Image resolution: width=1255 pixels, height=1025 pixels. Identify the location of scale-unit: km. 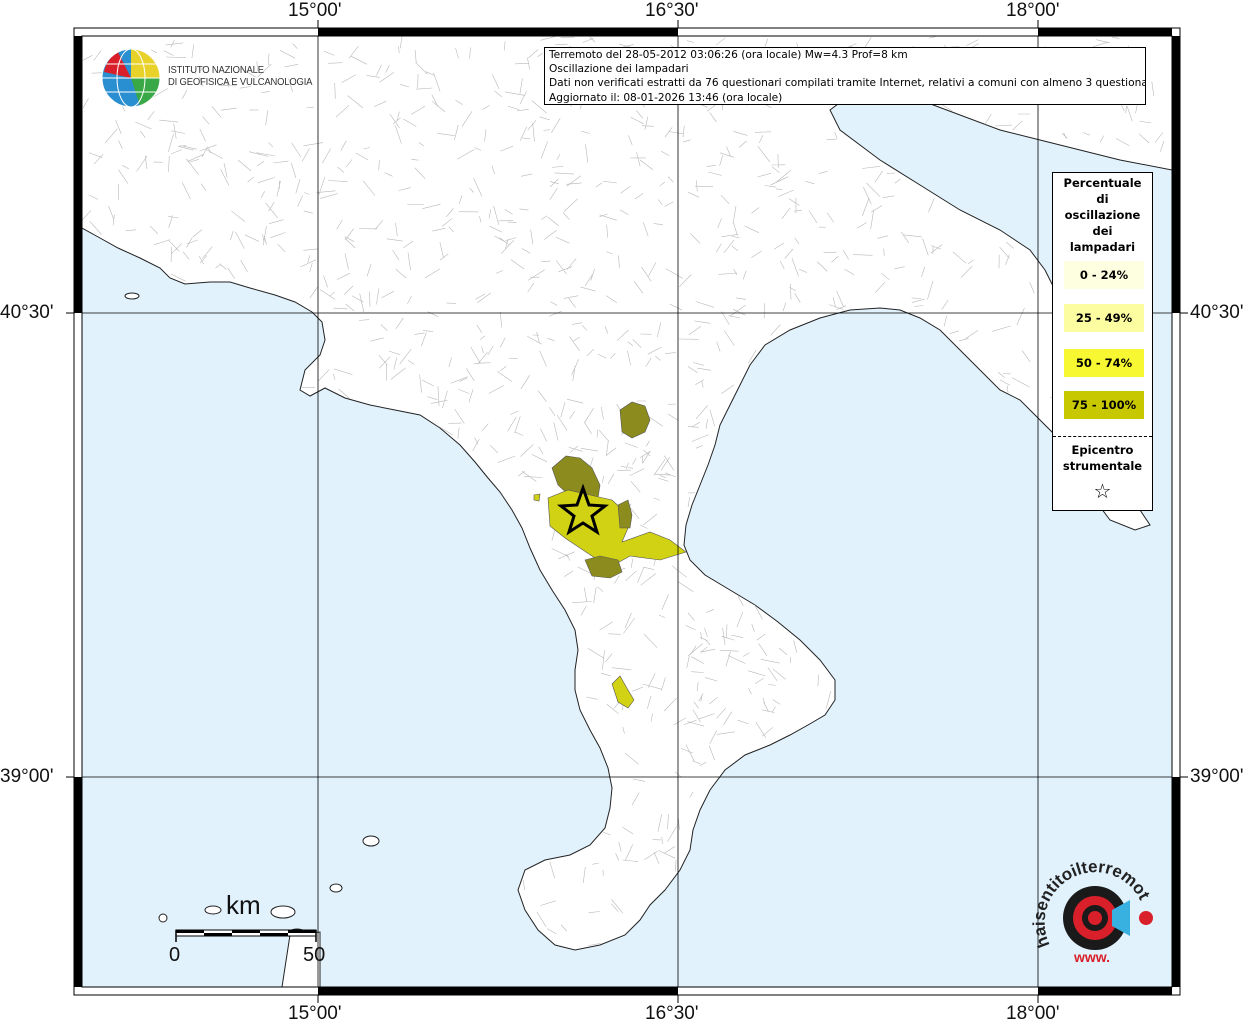
(243, 905).